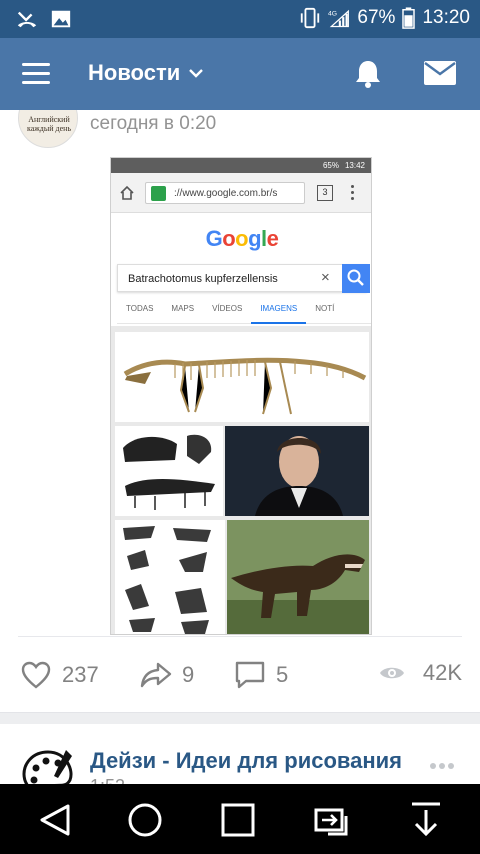  I want to click on comment-button: 5, so click(261, 675).